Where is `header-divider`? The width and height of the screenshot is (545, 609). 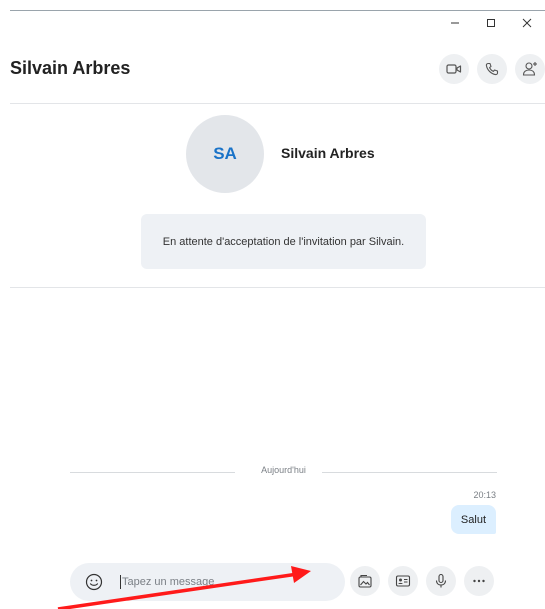 header-divider is located at coordinates (277, 103).